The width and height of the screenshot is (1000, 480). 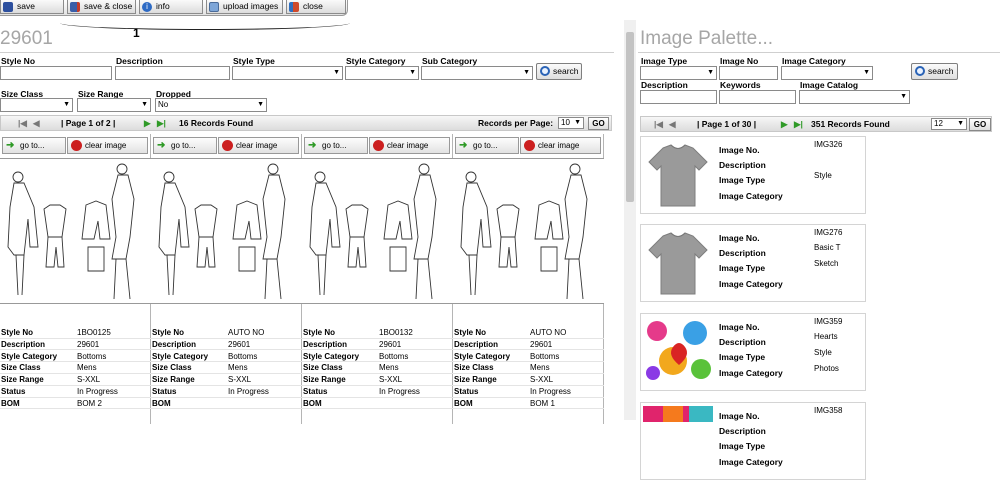 What do you see at coordinates (850, 124) in the screenshot?
I see `records-found: 351 Records Found` at bounding box center [850, 124].